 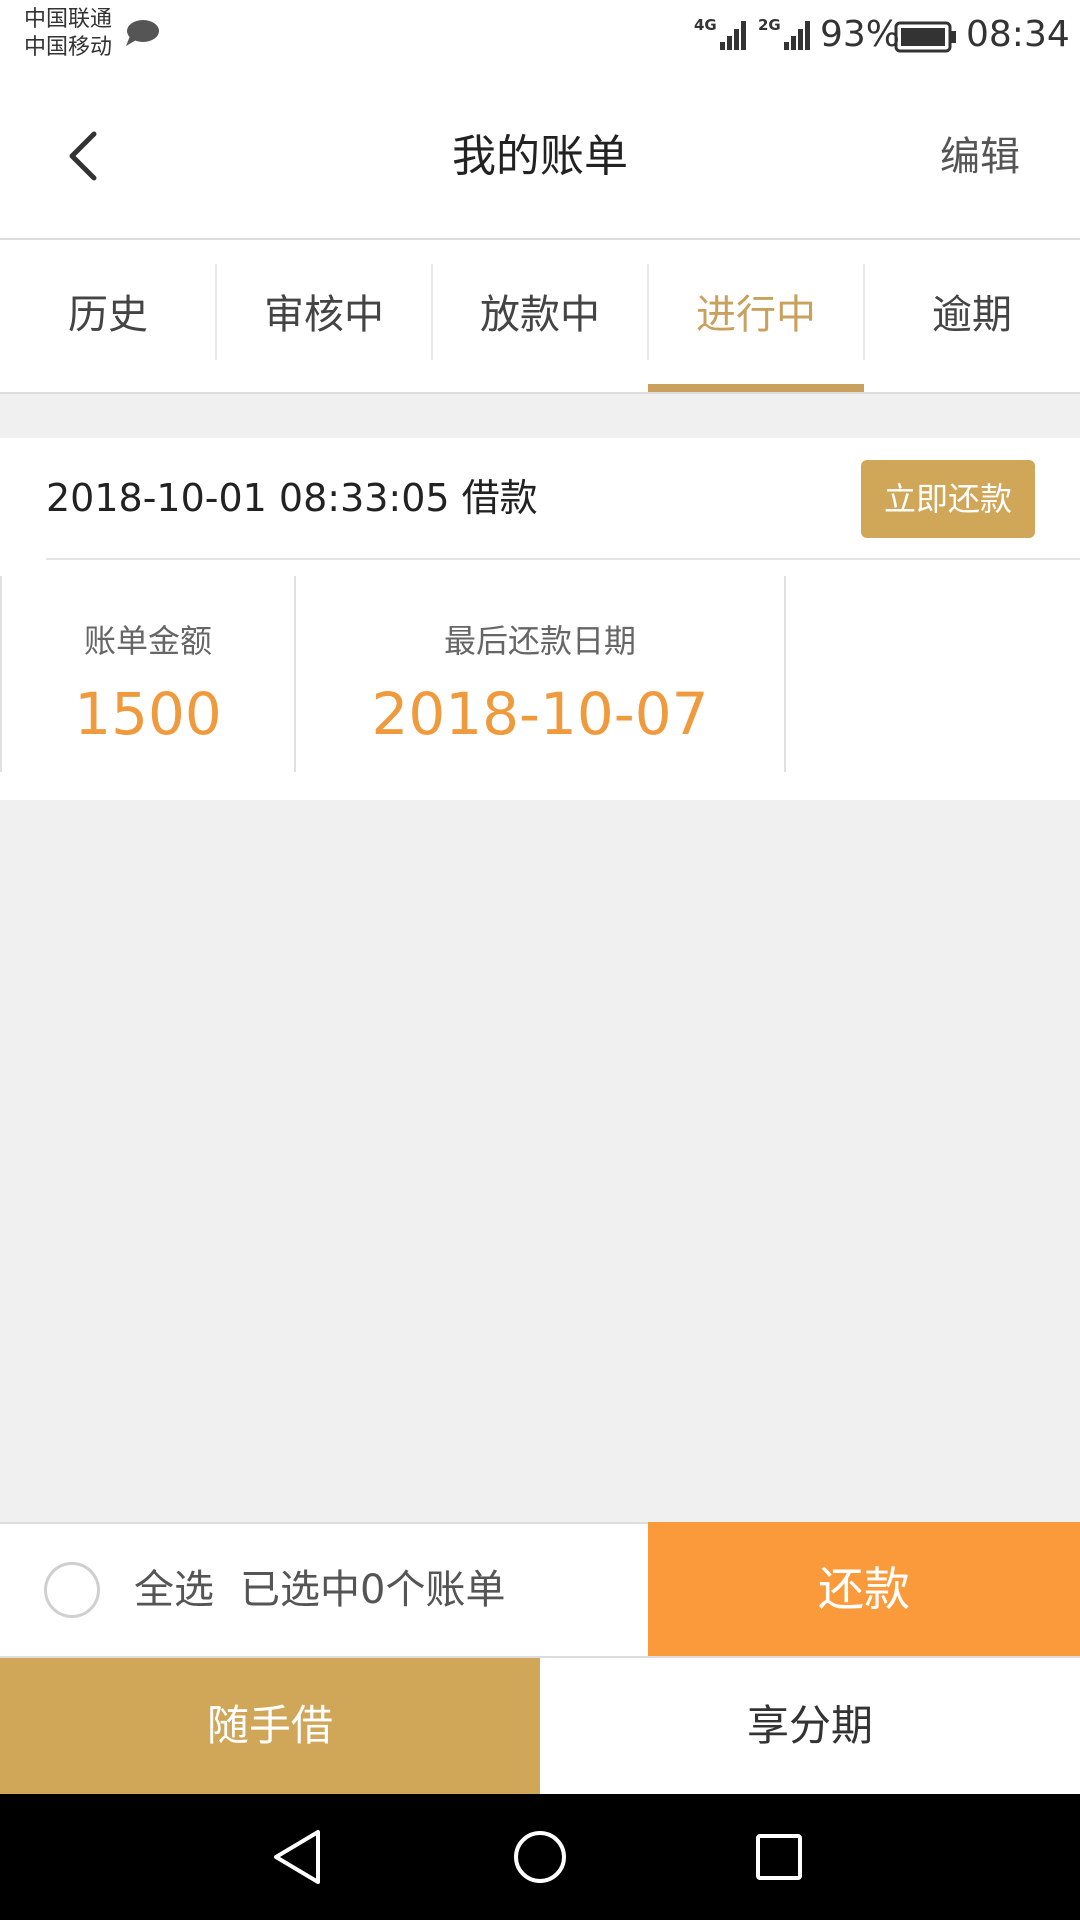 I want to click on tab-disbursing: 放款中, so click(x=540, y=316).